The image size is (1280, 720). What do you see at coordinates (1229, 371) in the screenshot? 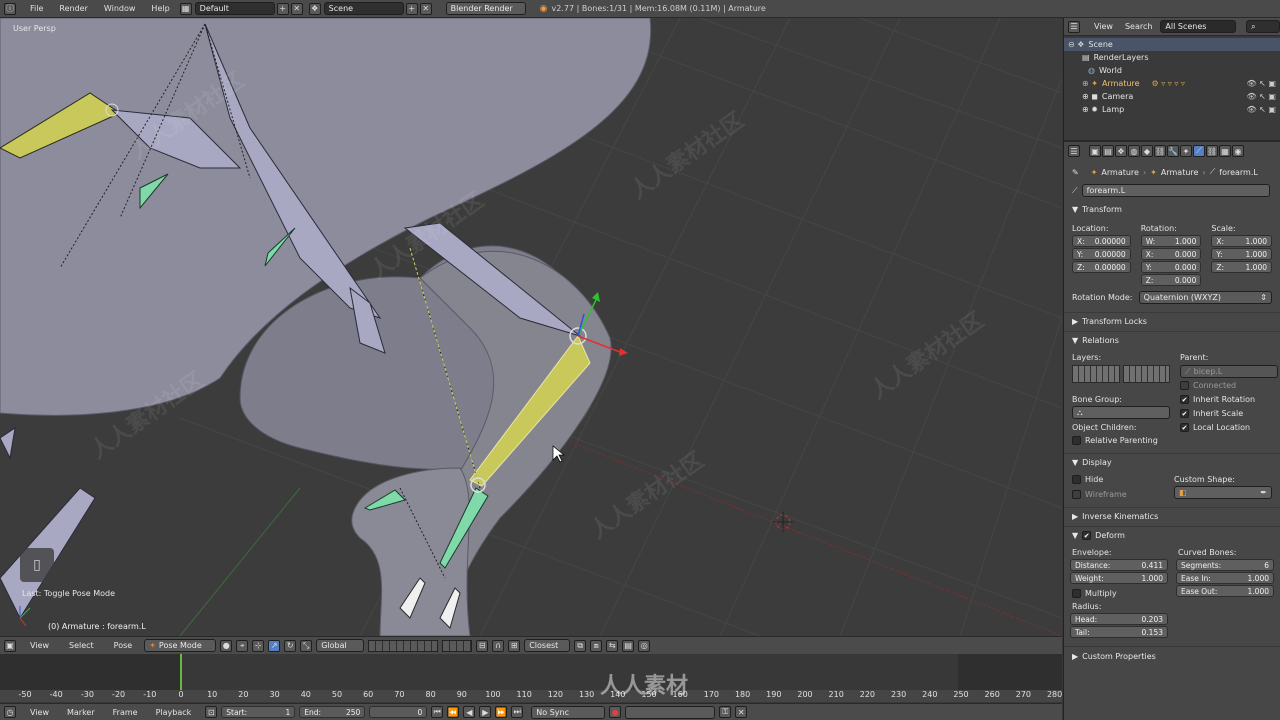
I see `parent-field: ⟋ bicep.L` at bounding box center [1229, 371].